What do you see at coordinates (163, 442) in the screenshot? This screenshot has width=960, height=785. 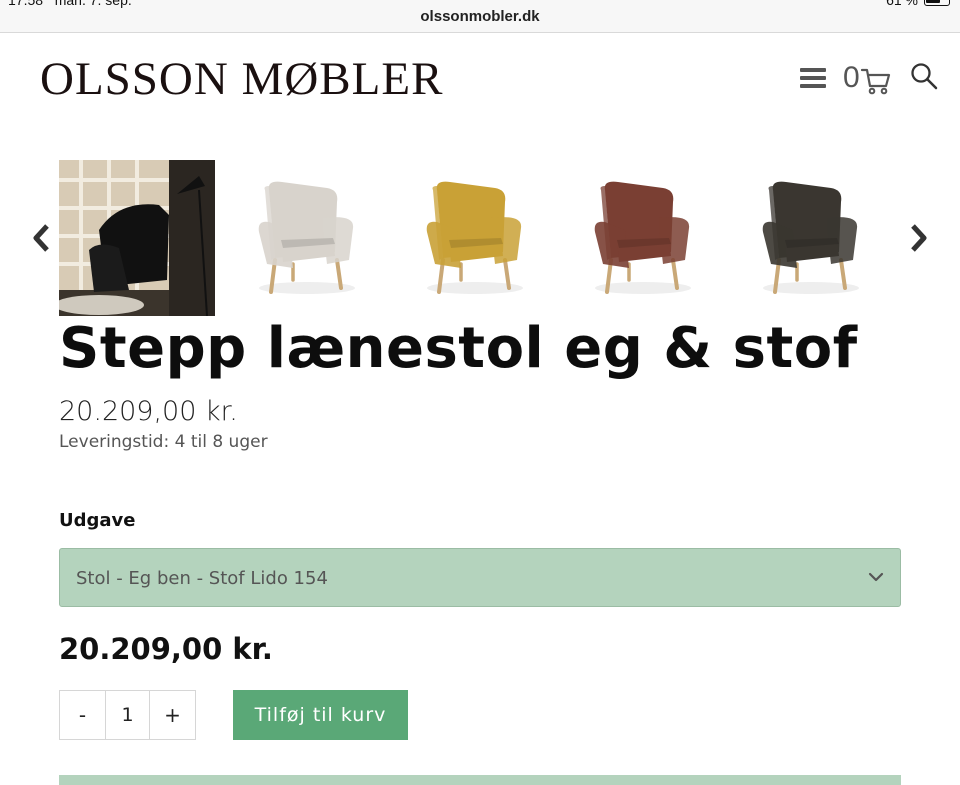 I see `delivery-time: Leveringstid: 4 til 8 uger` at bounding box center [163, 442].